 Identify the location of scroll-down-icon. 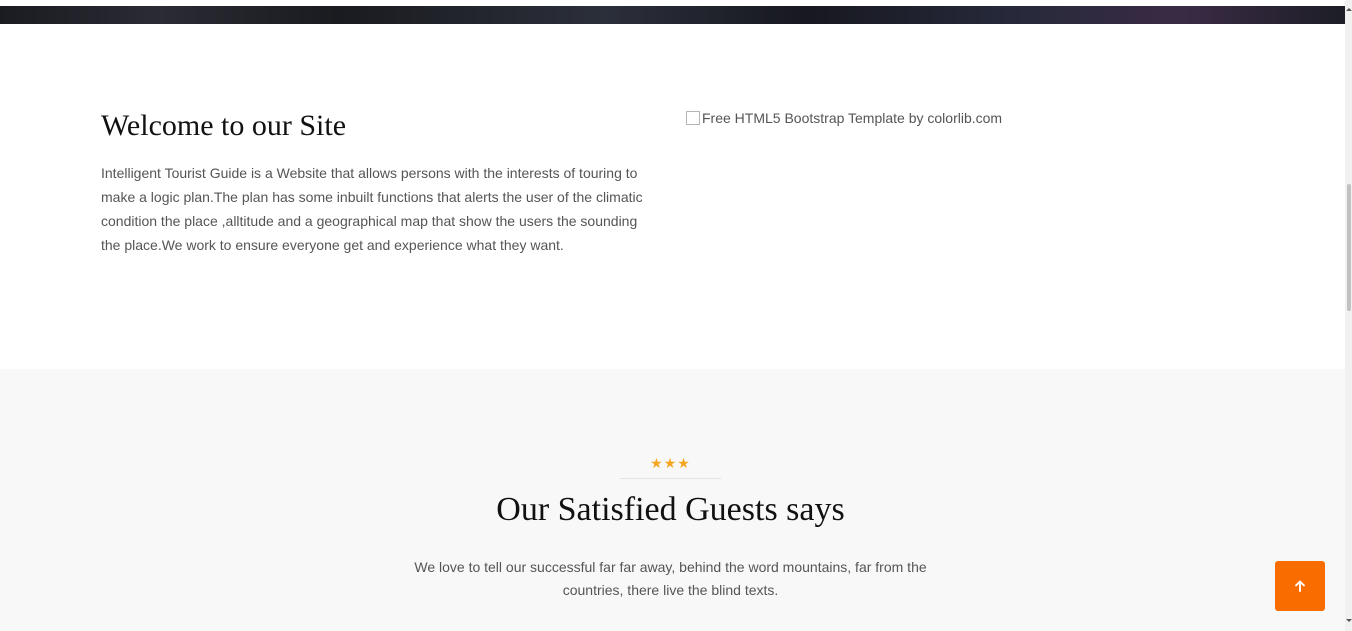
(1349, 620).